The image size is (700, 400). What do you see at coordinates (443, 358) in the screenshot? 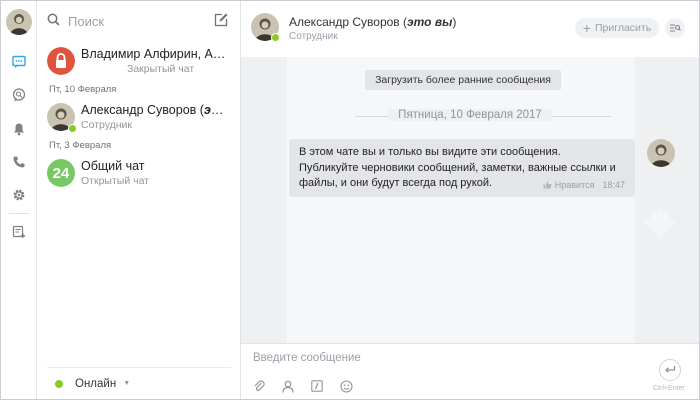
I see `message-input` at bounding box center [443, 358].